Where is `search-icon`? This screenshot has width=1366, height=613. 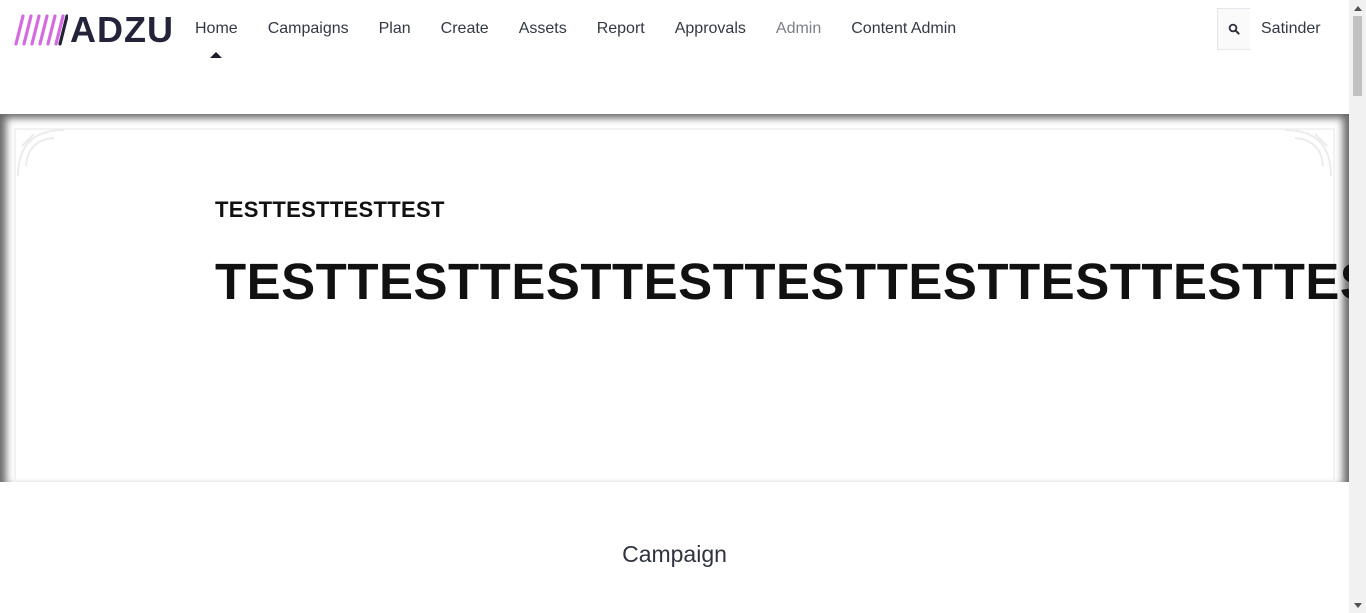
search-icon is located at coordinates (1234, 29).